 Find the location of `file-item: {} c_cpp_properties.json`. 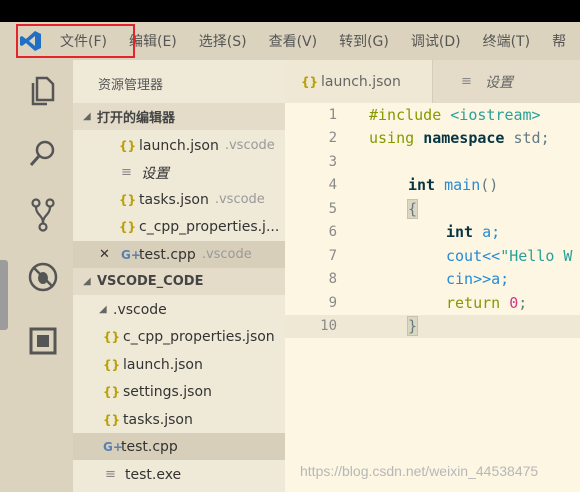

file-item: {} c_cpp_properties.json is located at coordinates (194, 336).